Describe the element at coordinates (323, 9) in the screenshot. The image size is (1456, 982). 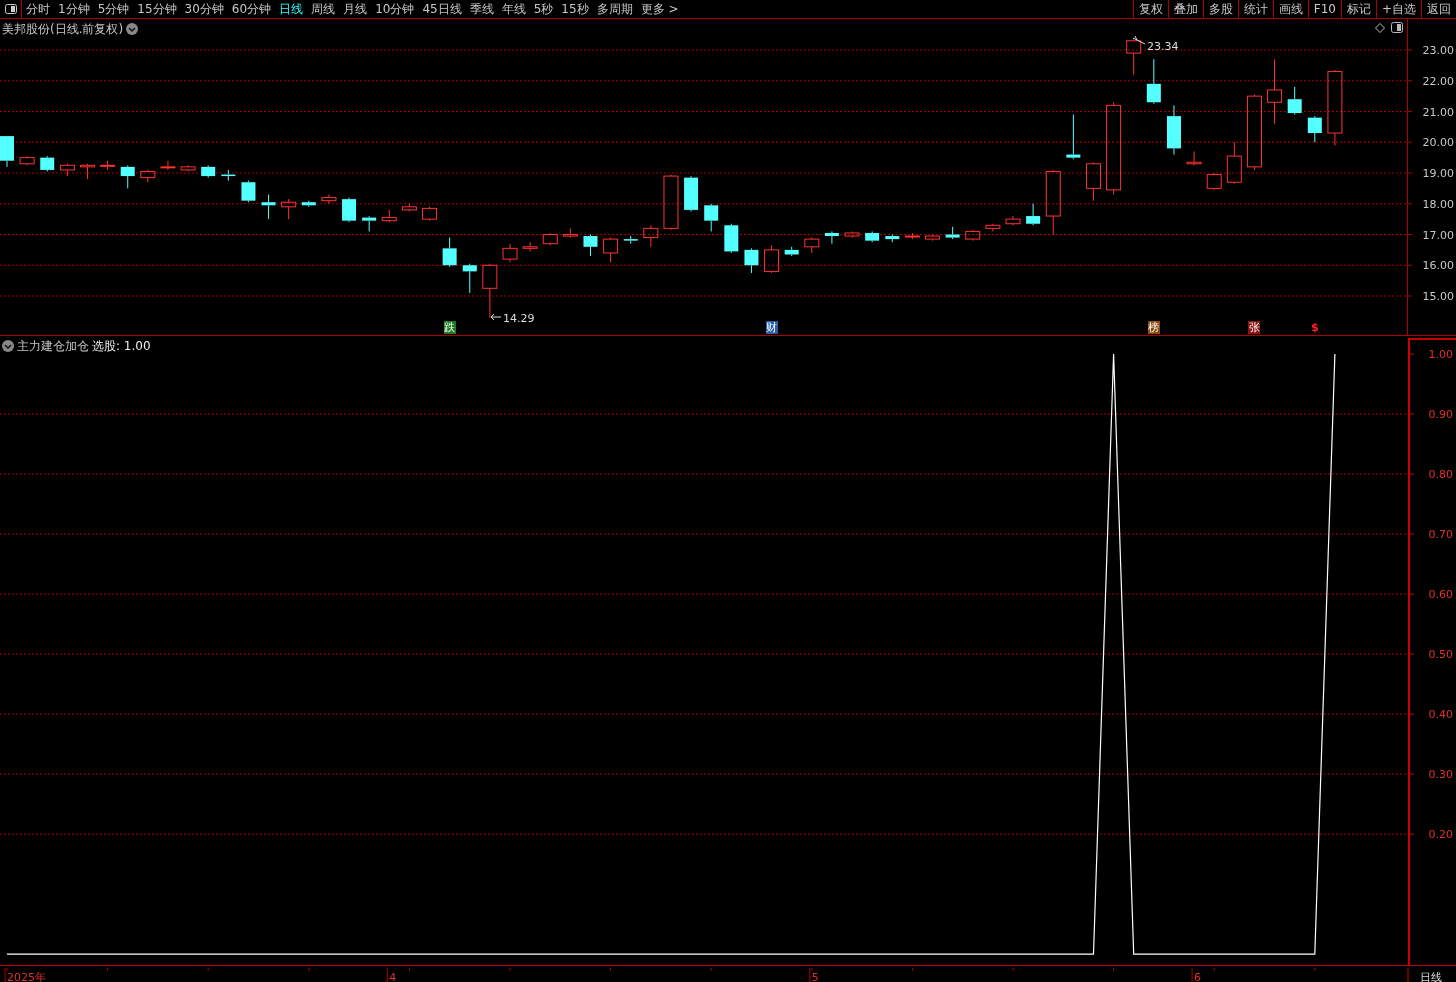
I see `period-tab: 周线` at that location.